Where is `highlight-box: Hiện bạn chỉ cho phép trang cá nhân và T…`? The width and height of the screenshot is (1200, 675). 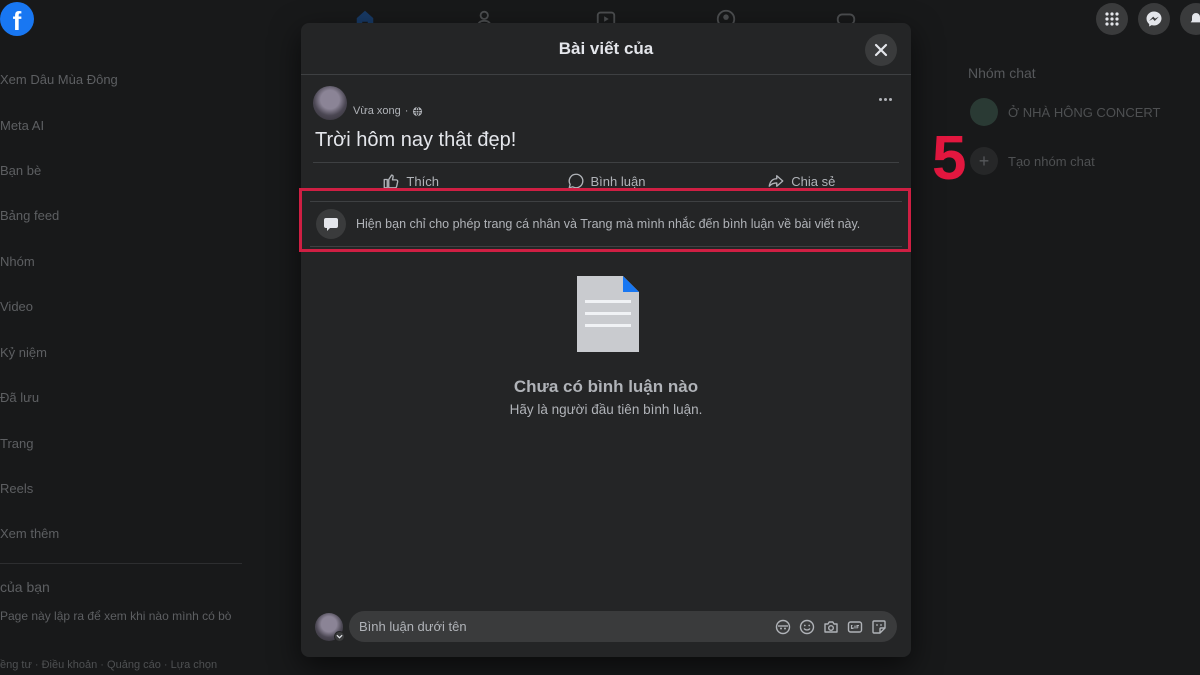
highlight-box: Hiện bạn chỉ cho phép trang cá nhân và T… is located at coordinates (605, 220).